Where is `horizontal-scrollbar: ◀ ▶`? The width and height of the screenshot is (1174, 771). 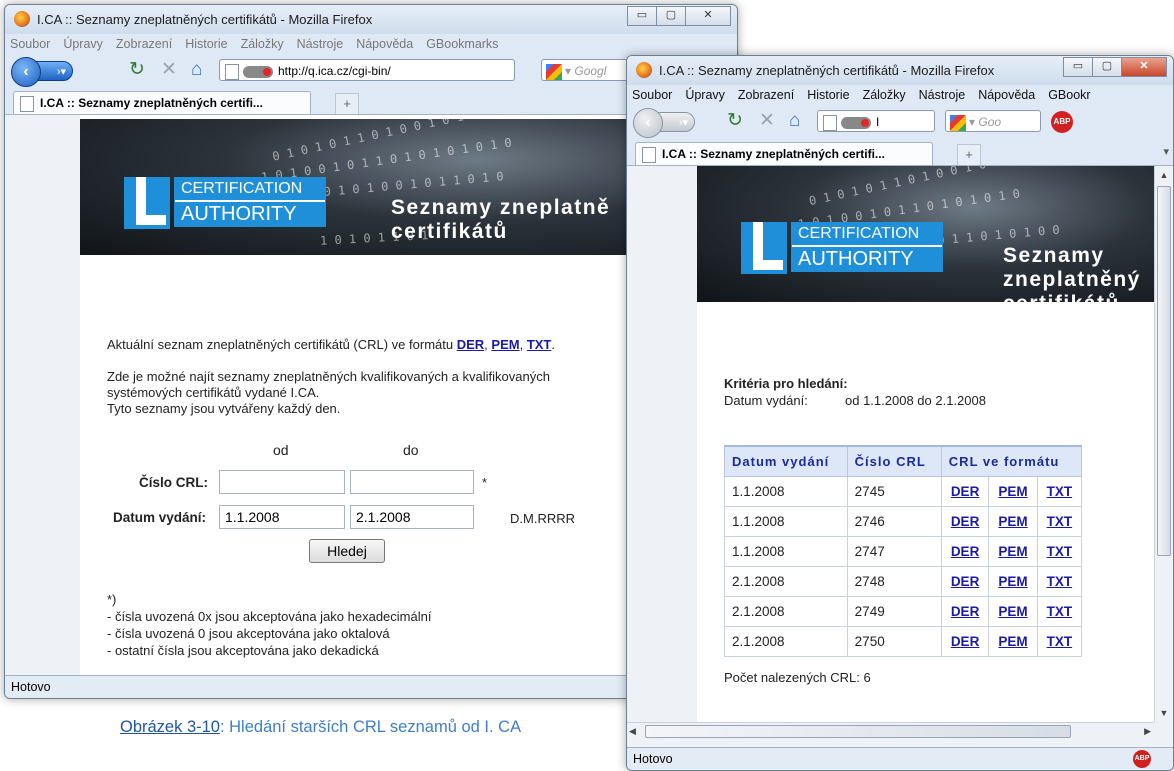
horizontal-scrollbar: ◀ ▶ is located at coordinates (890, 731).